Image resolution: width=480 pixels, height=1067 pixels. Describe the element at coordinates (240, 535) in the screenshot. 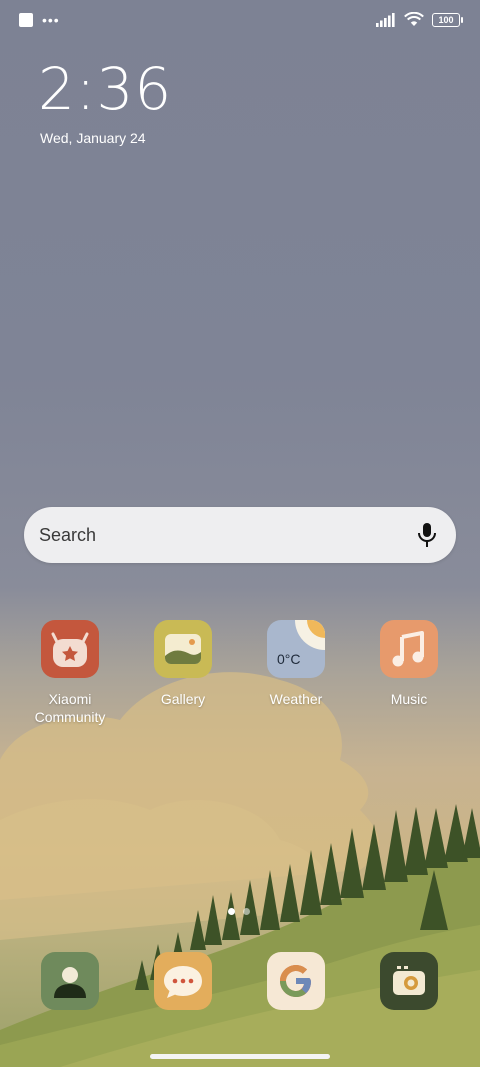

I see `search-bar: Search` at that location.